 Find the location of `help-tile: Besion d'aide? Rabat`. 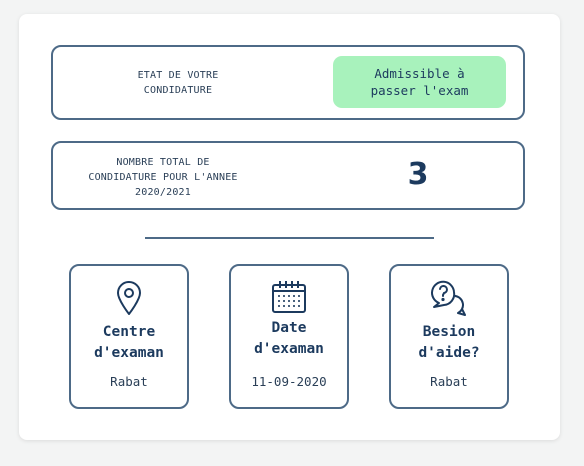

help-tile: Besion d'aide? Rabat is located at coordinates (449, 336).